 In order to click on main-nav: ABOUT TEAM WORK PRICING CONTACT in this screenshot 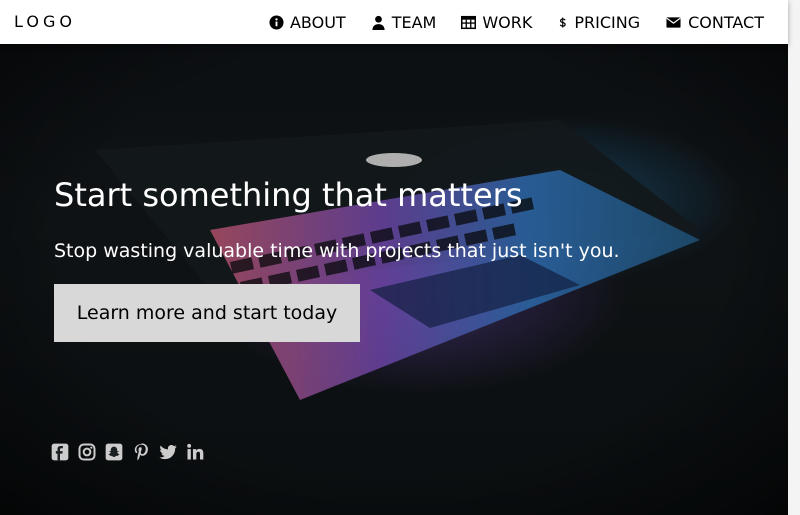, I will do `click(504, 22)`.